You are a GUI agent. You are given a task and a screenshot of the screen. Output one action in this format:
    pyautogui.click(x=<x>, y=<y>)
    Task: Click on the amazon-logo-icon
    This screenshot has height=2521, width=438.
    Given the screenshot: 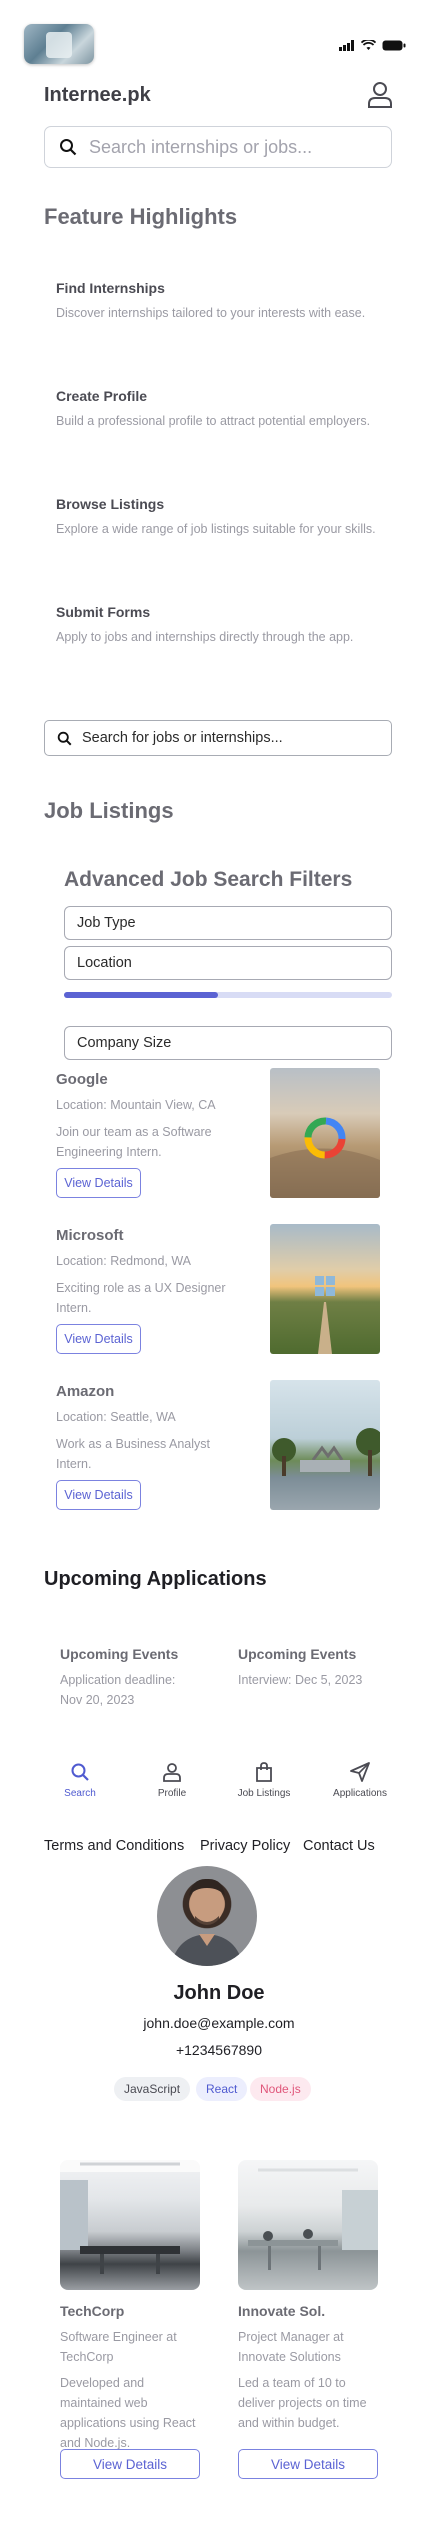 What is the action you would take?
    pyautogui.click(x=326, y=1452)
    